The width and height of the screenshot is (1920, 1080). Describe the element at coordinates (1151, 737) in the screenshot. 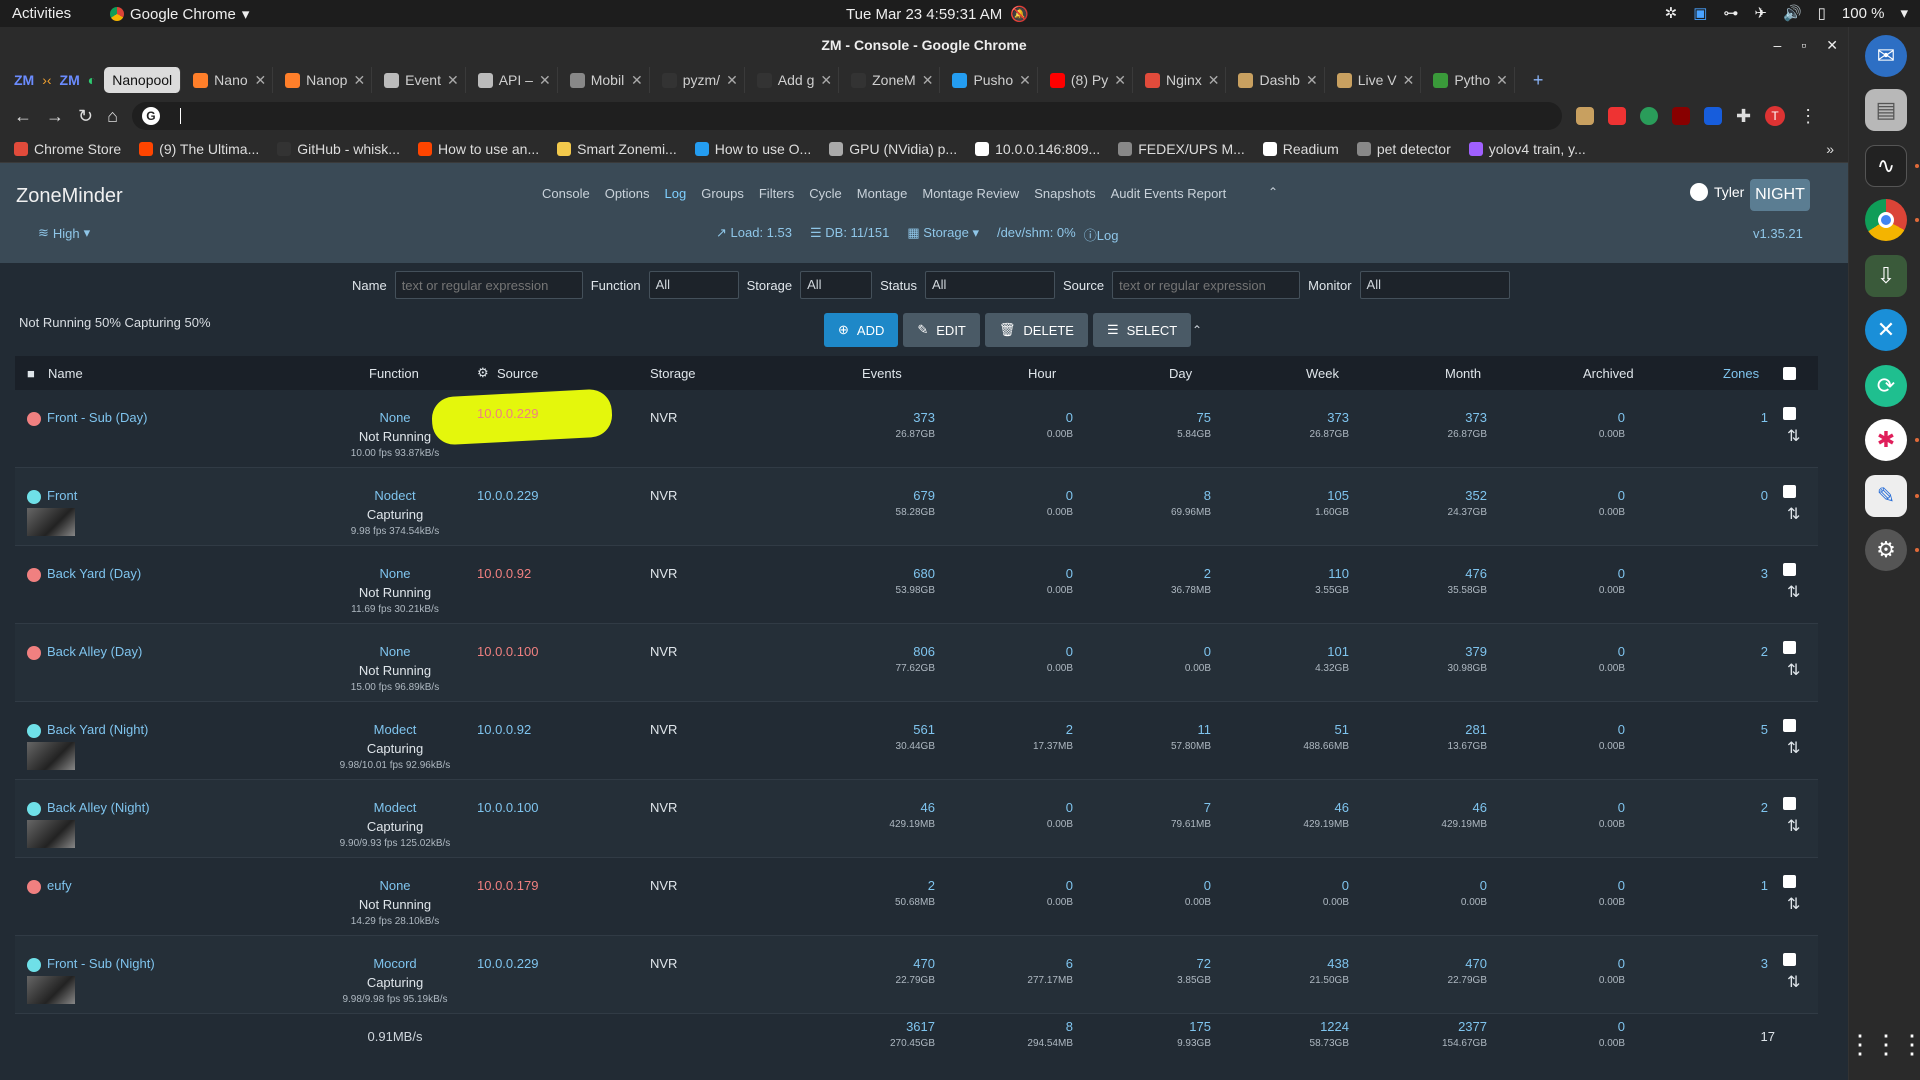

I see `day-cell: 11 57.80MB` at that location.